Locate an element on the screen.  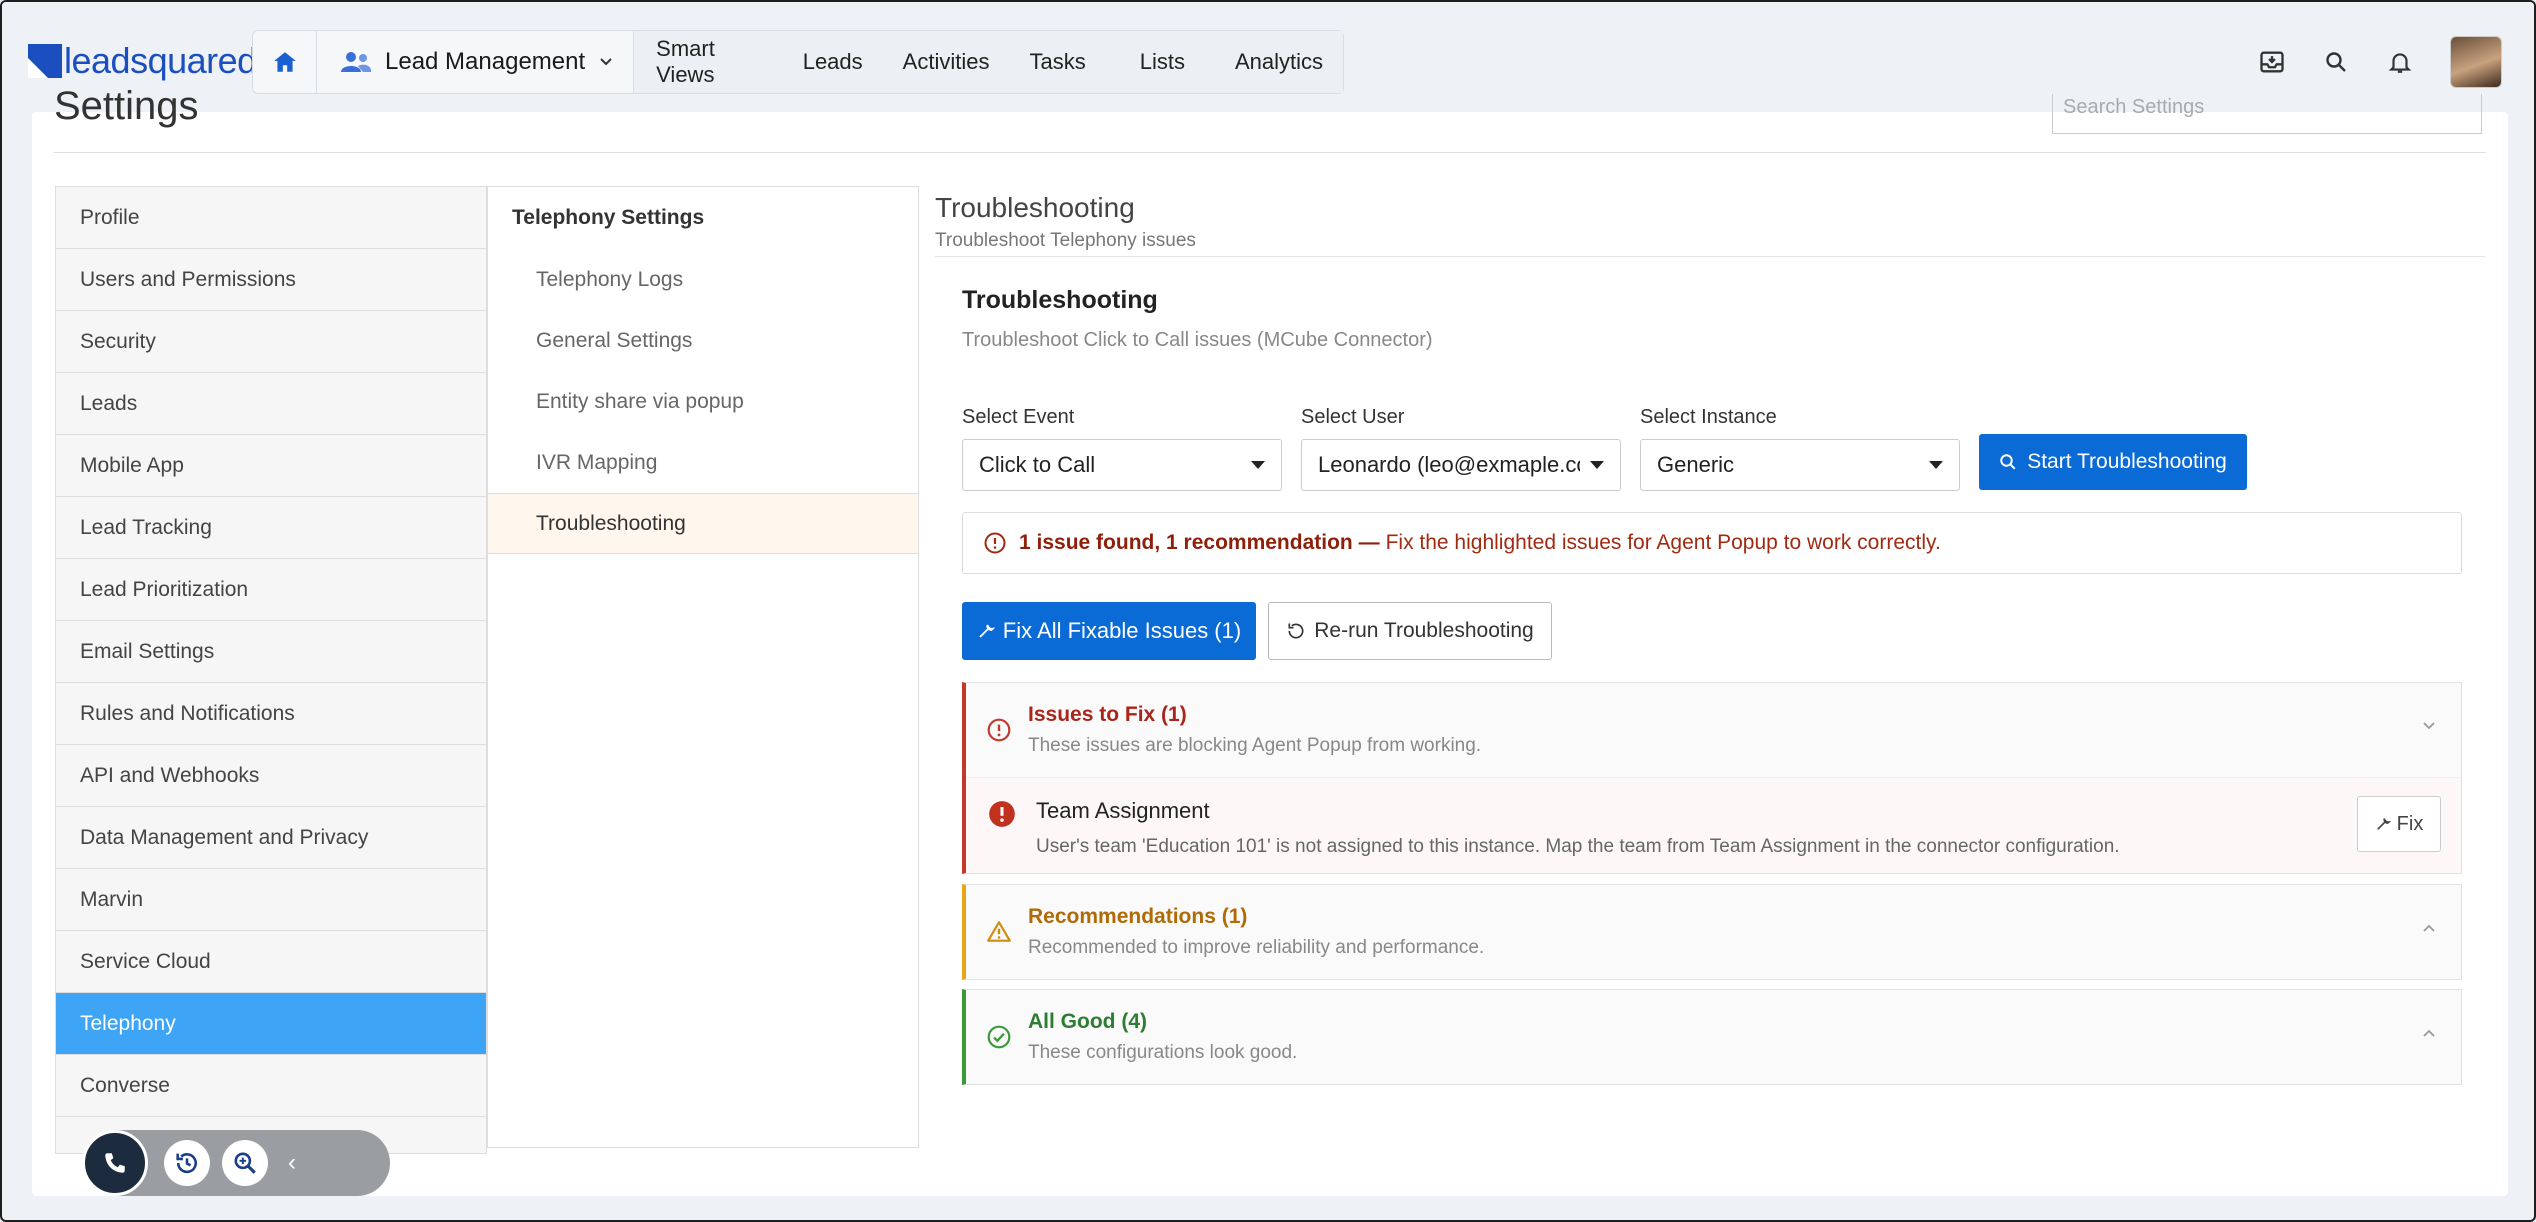
check-circle-icon is located at coordinates (999, 1037).